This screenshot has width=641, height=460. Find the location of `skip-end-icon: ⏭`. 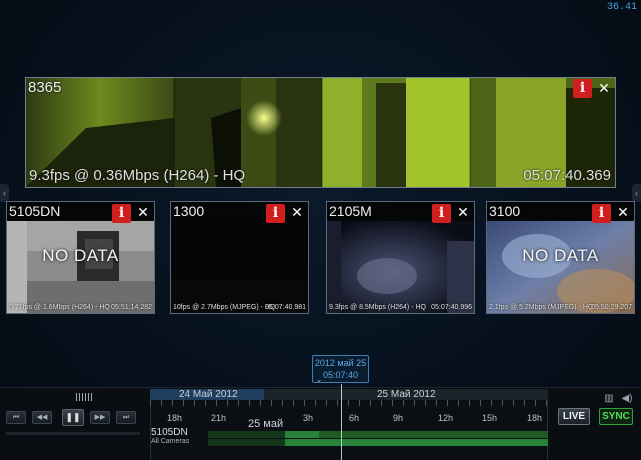

skip-end-icon: ⏭ is located at coordinates (126, 417).